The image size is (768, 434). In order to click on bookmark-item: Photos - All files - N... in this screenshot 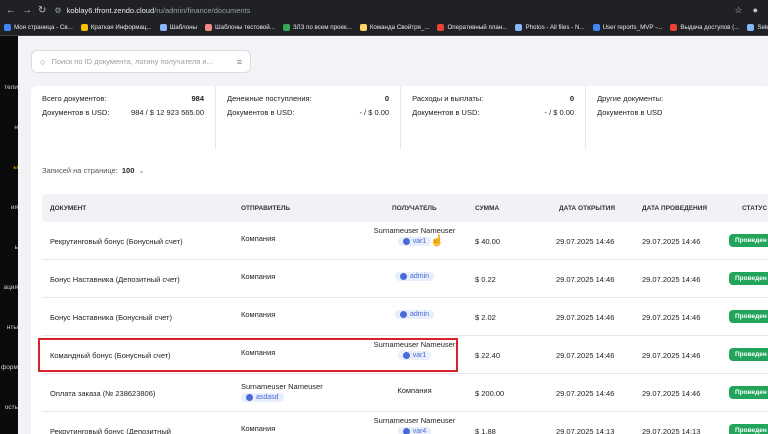, I will do `click(550, 27)`.